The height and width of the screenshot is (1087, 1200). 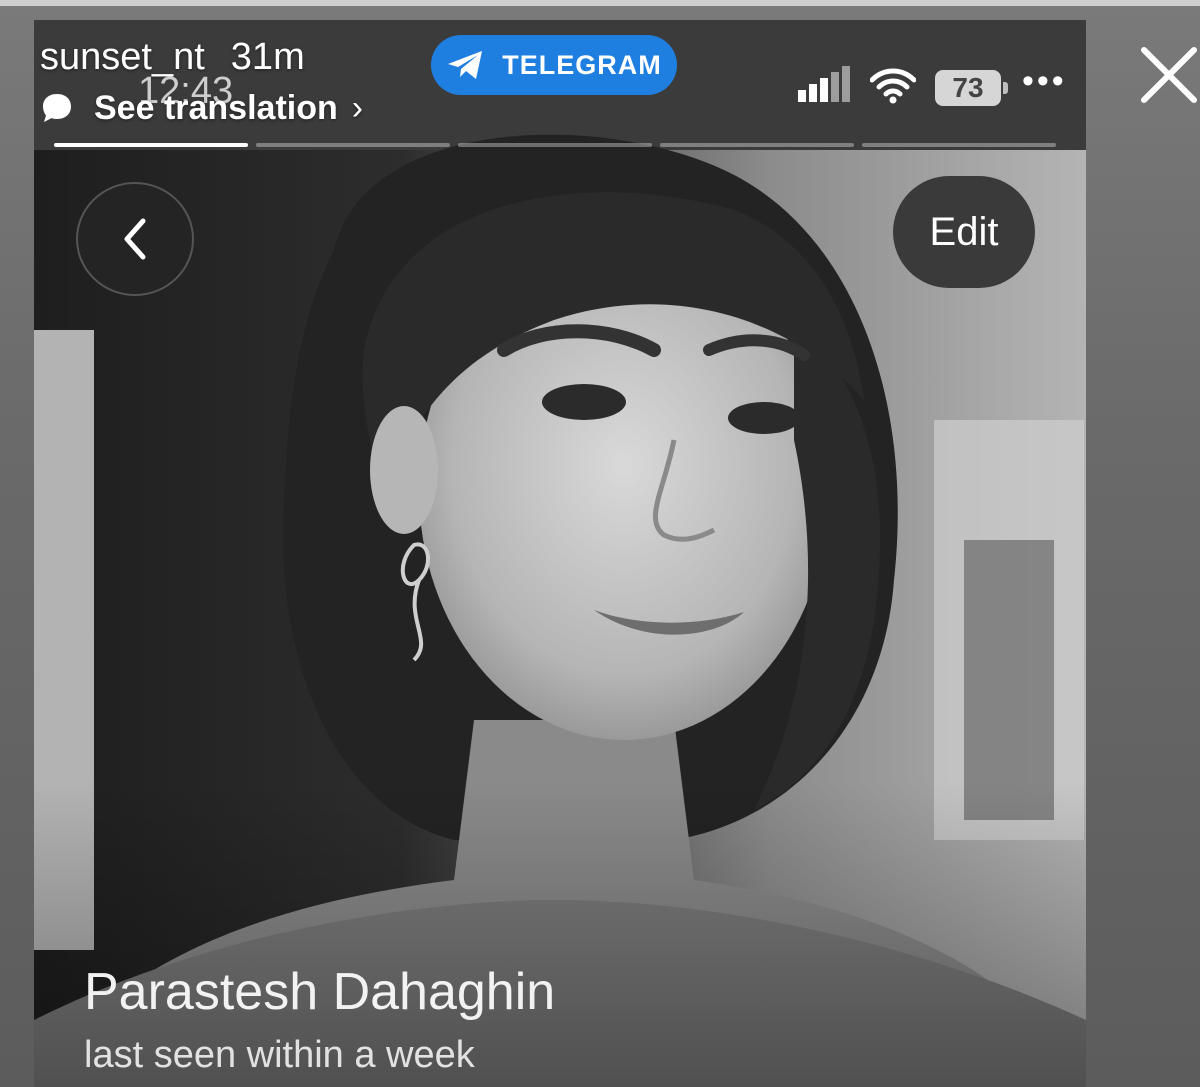 What do you see at coordinates (57, 108) in the screenshot?
I see `chat-bubble-icon` at bounding box center [57, 108].